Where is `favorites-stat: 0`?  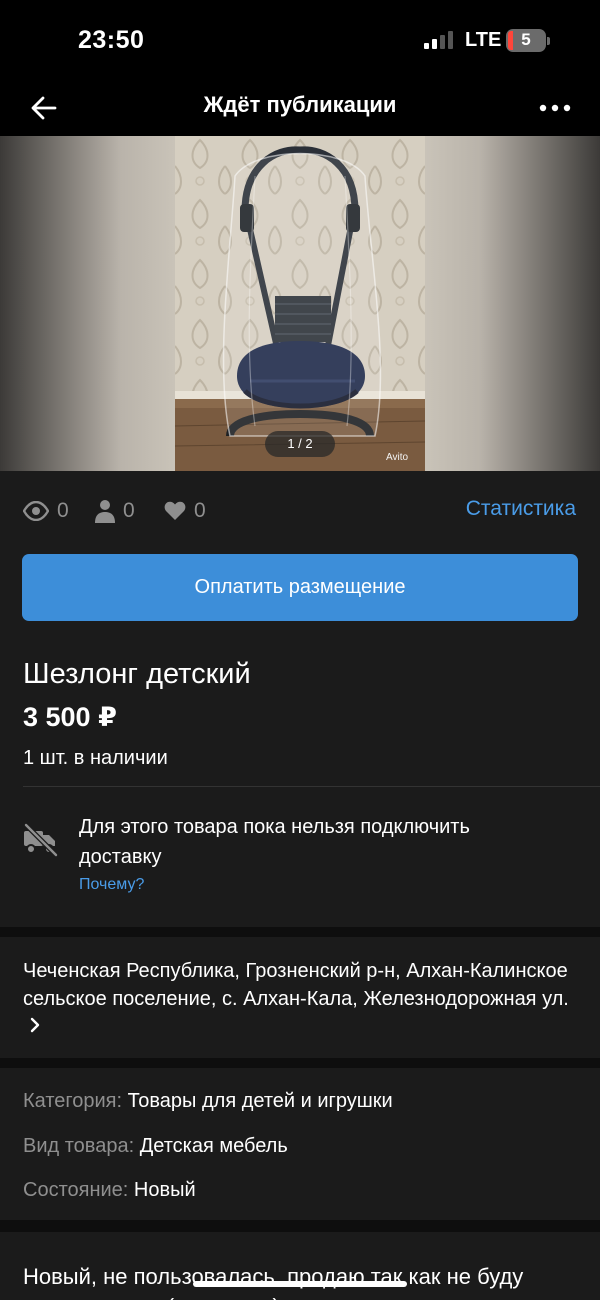 favorites-stat: 0 is located at coordinates (185, 511).